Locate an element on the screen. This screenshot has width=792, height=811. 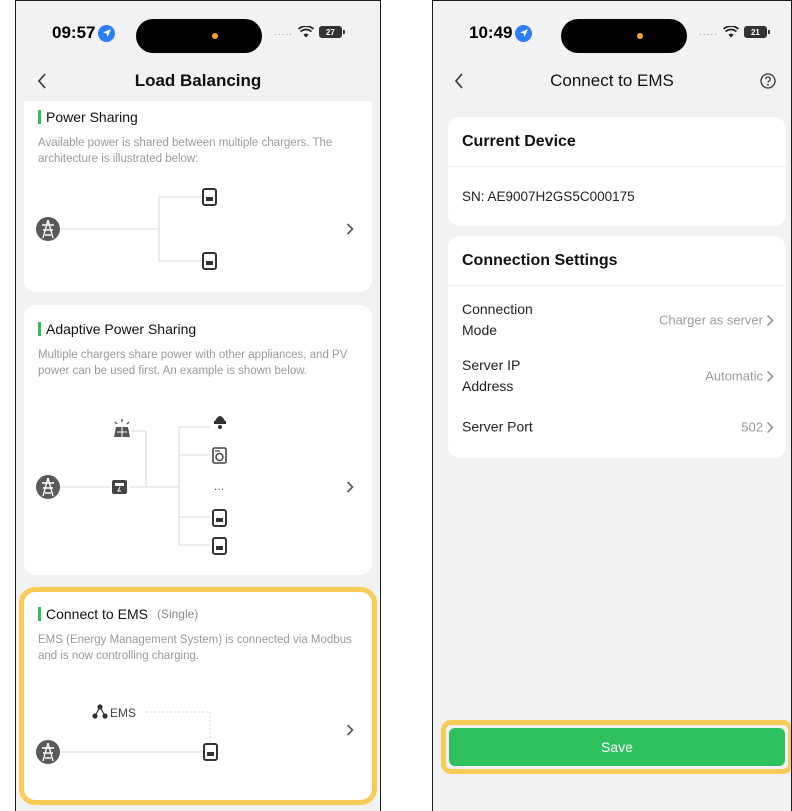
serial-number: SN: AE9007H2GS5C000175 is located at coordinates (548, 196).